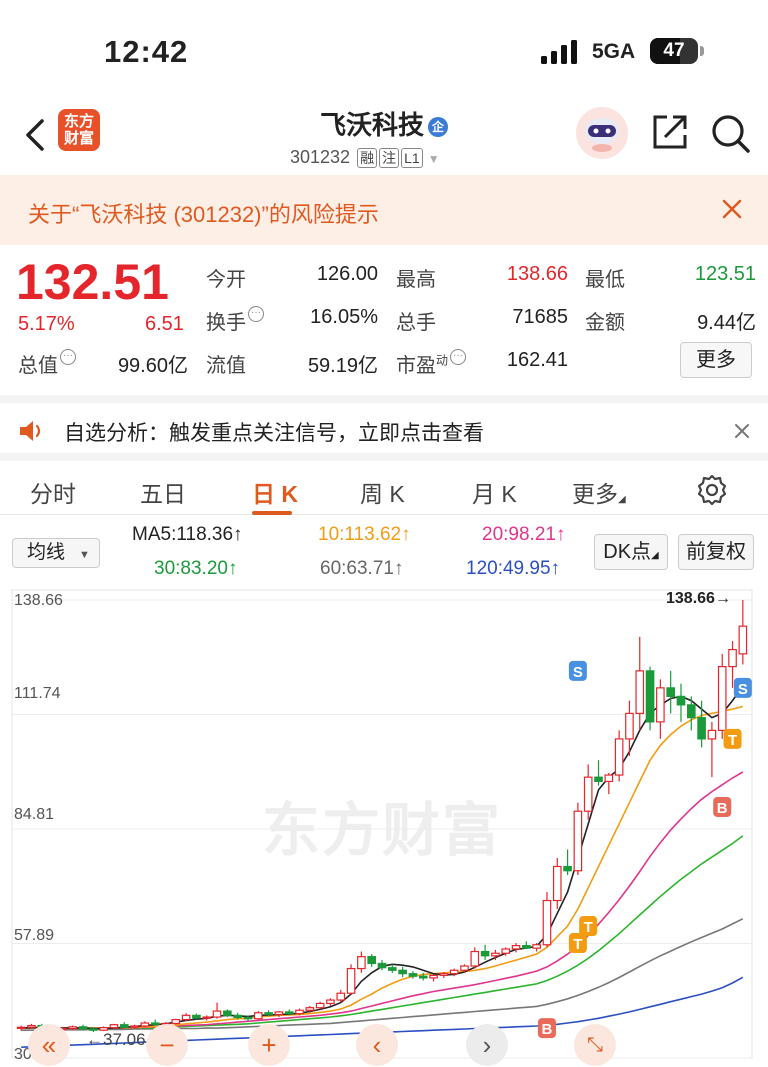 This screenshot has height=1067, width=768. I want to click on battery-level: 47, so click(674, 50).